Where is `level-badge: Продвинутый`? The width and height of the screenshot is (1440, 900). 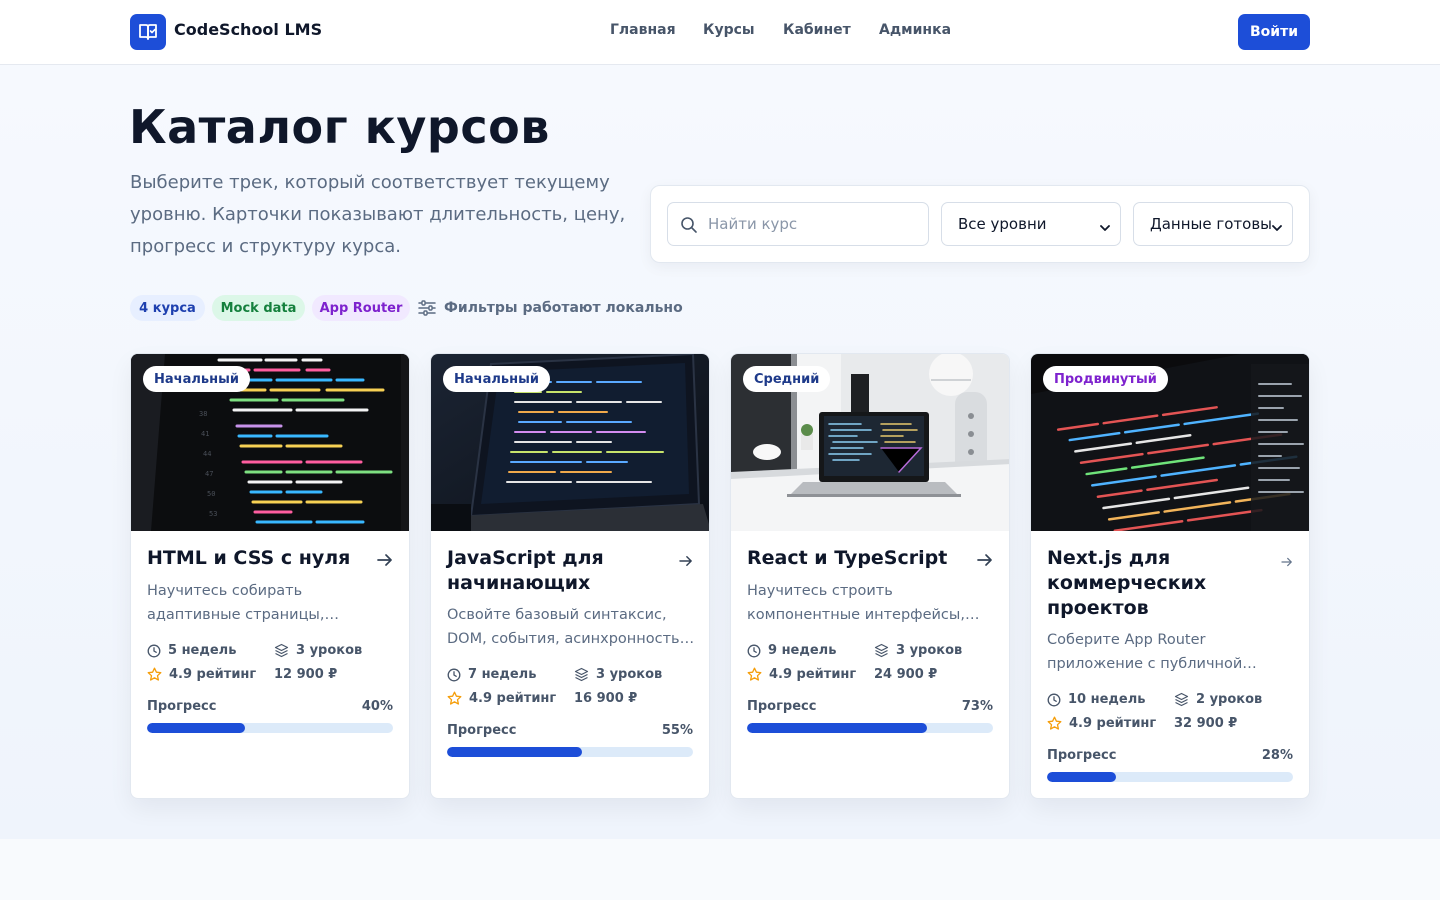
level-badge: Продвинутый is located at coordinates (1105, 379).